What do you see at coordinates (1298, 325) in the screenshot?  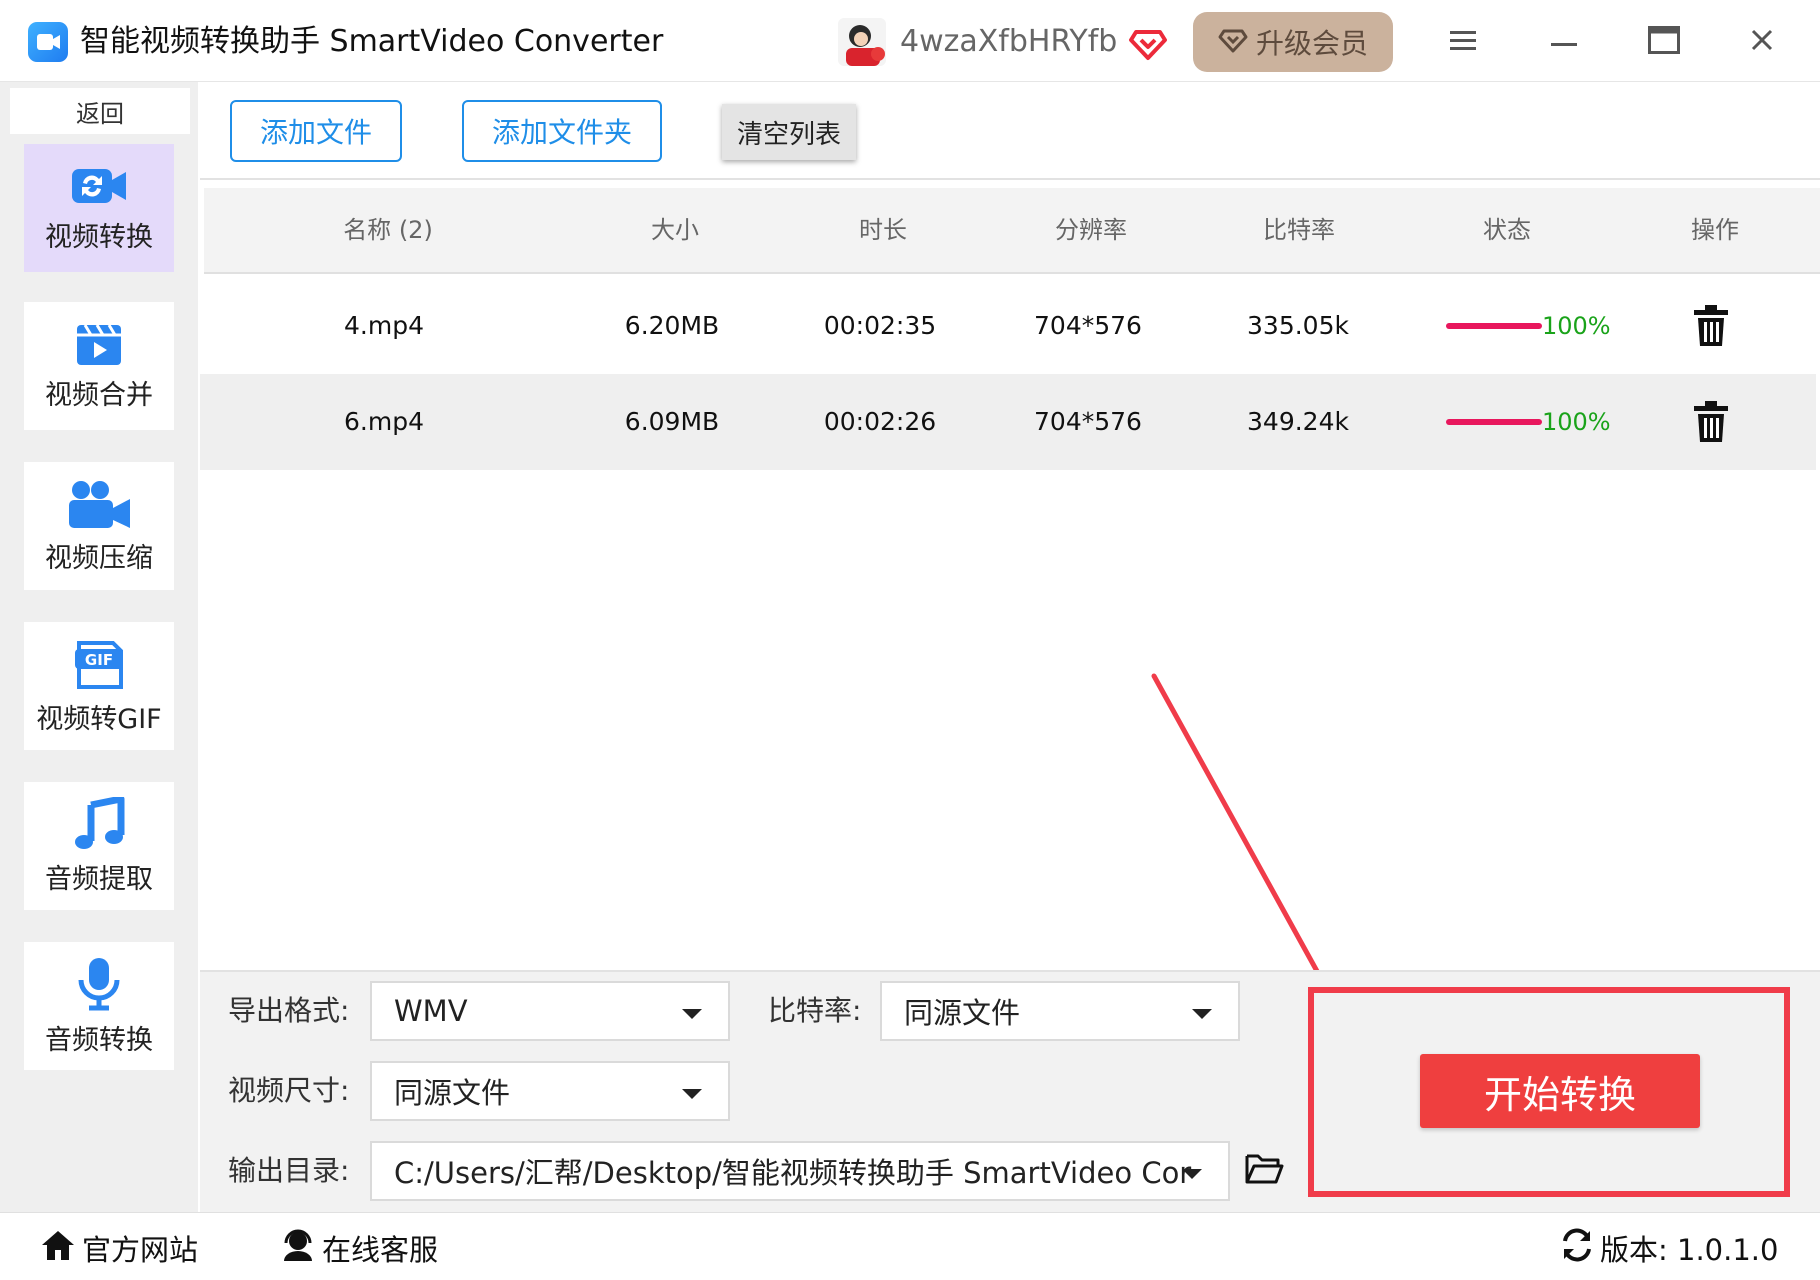 I see `file-bitrate: 335.05k` at bounding box center [1298, 325].